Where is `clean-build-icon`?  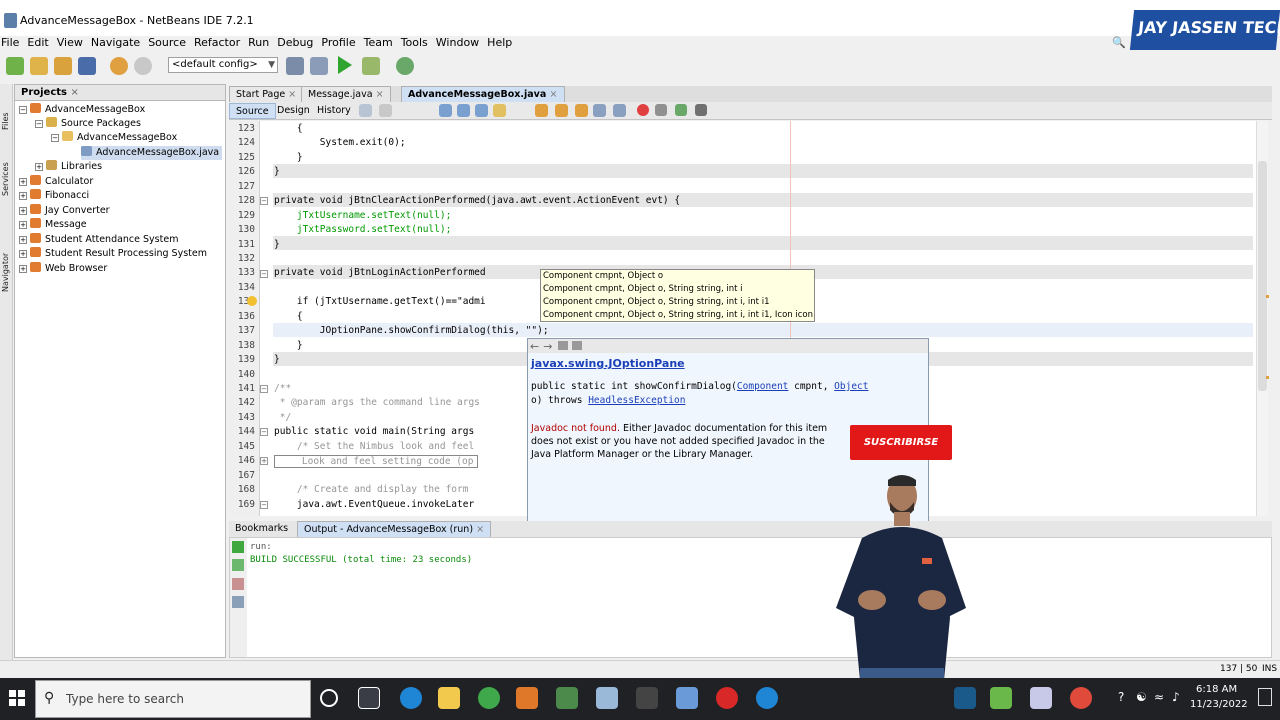 clean-build-icon is located at coordinates (295, 66).